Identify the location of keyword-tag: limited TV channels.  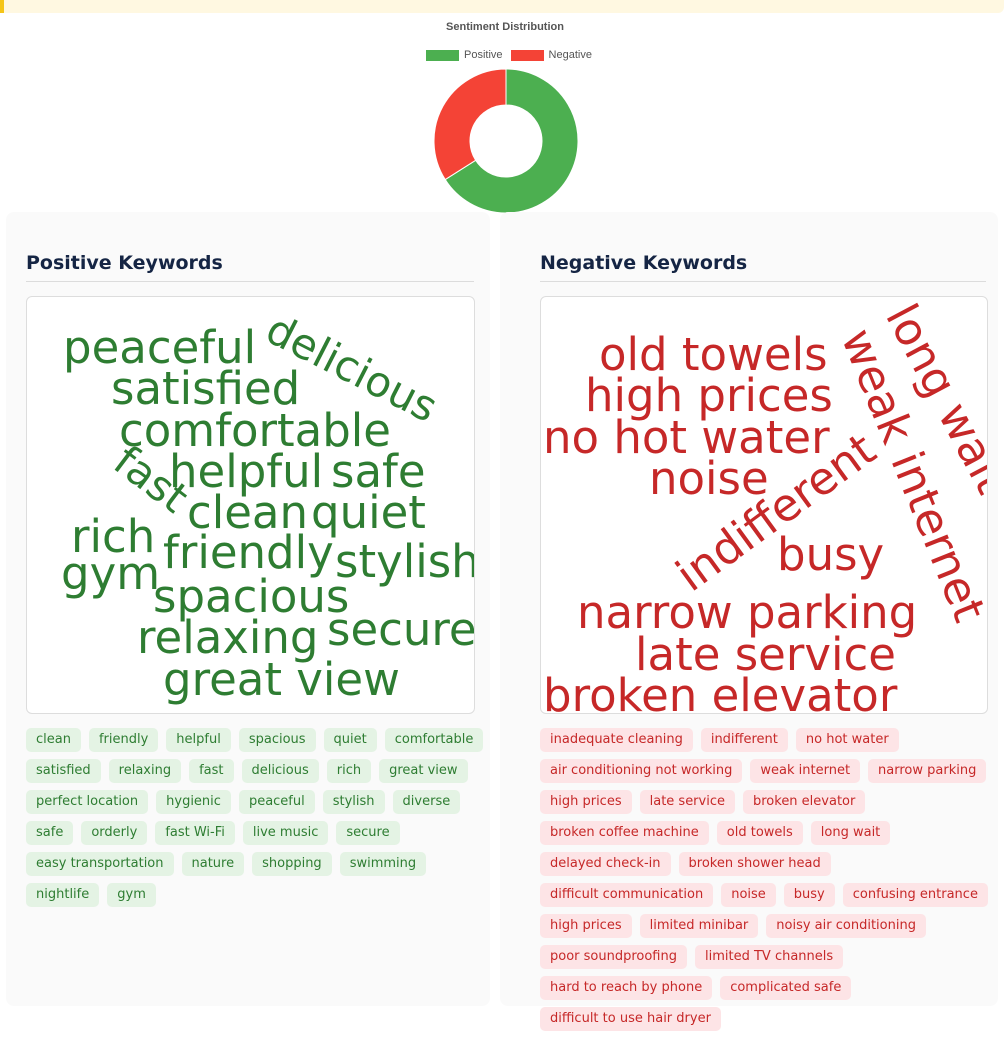
(769, 957).